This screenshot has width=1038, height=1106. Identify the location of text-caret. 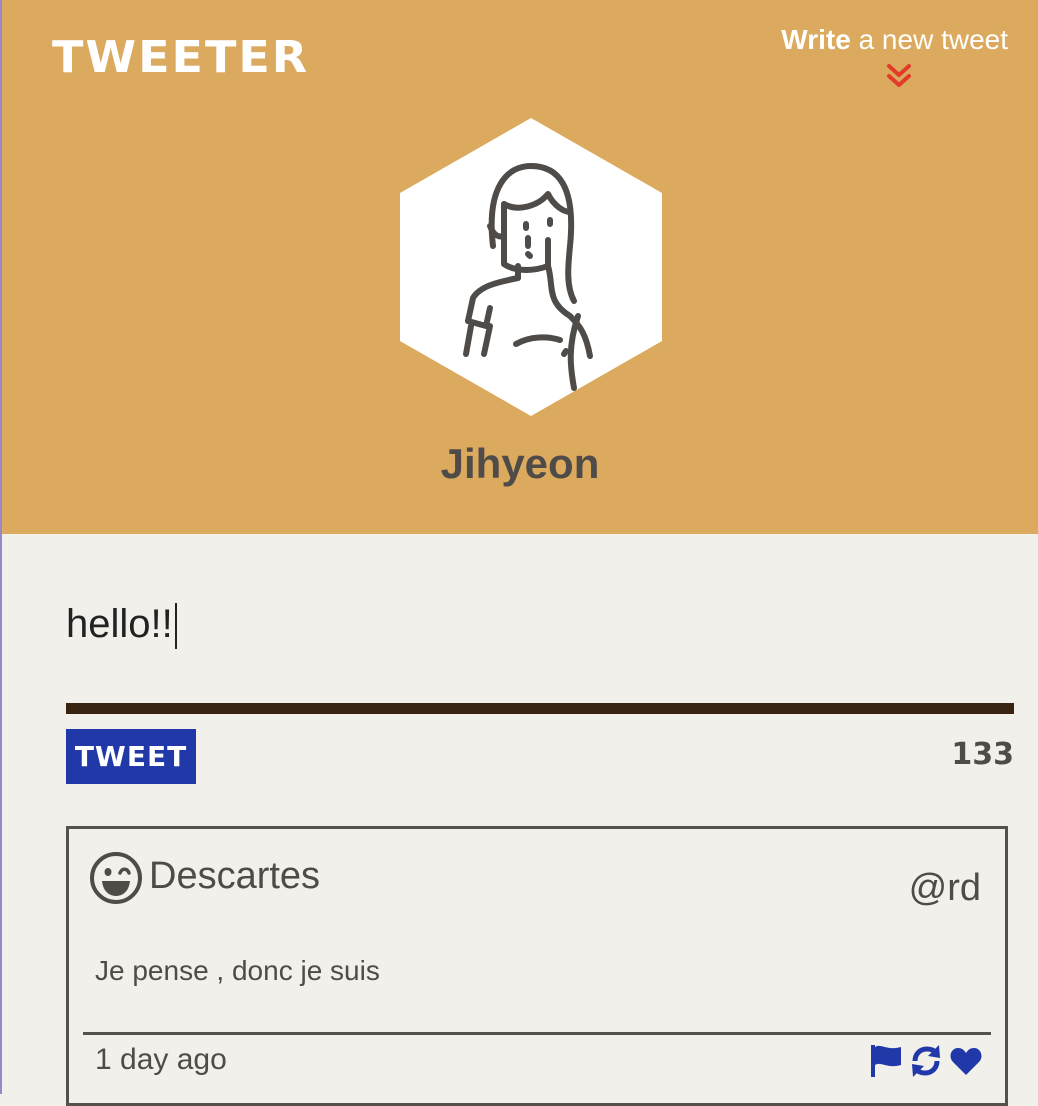
(175, 626).